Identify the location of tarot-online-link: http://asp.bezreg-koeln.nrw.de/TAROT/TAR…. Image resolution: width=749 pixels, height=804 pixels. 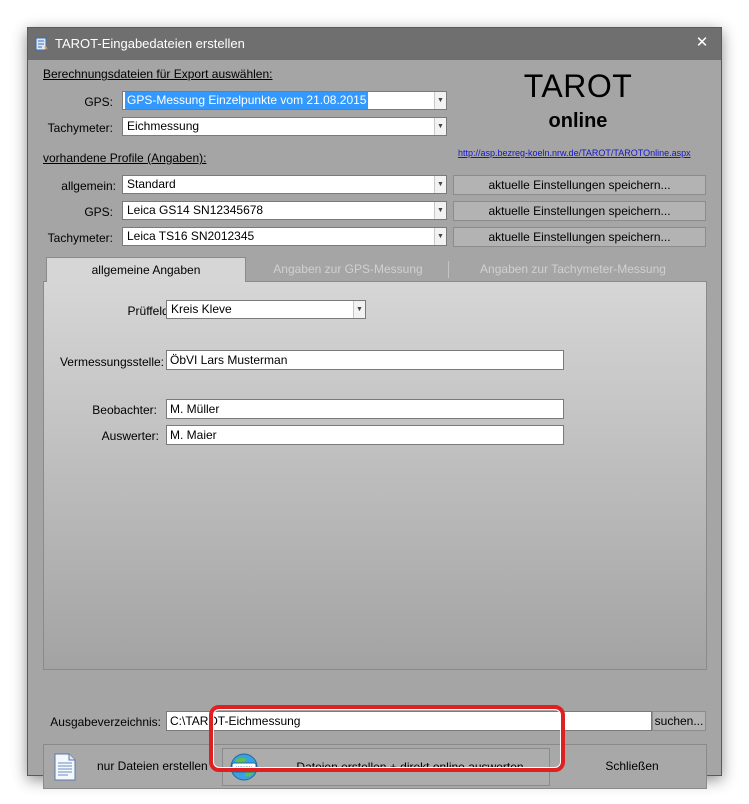
(574, 153).